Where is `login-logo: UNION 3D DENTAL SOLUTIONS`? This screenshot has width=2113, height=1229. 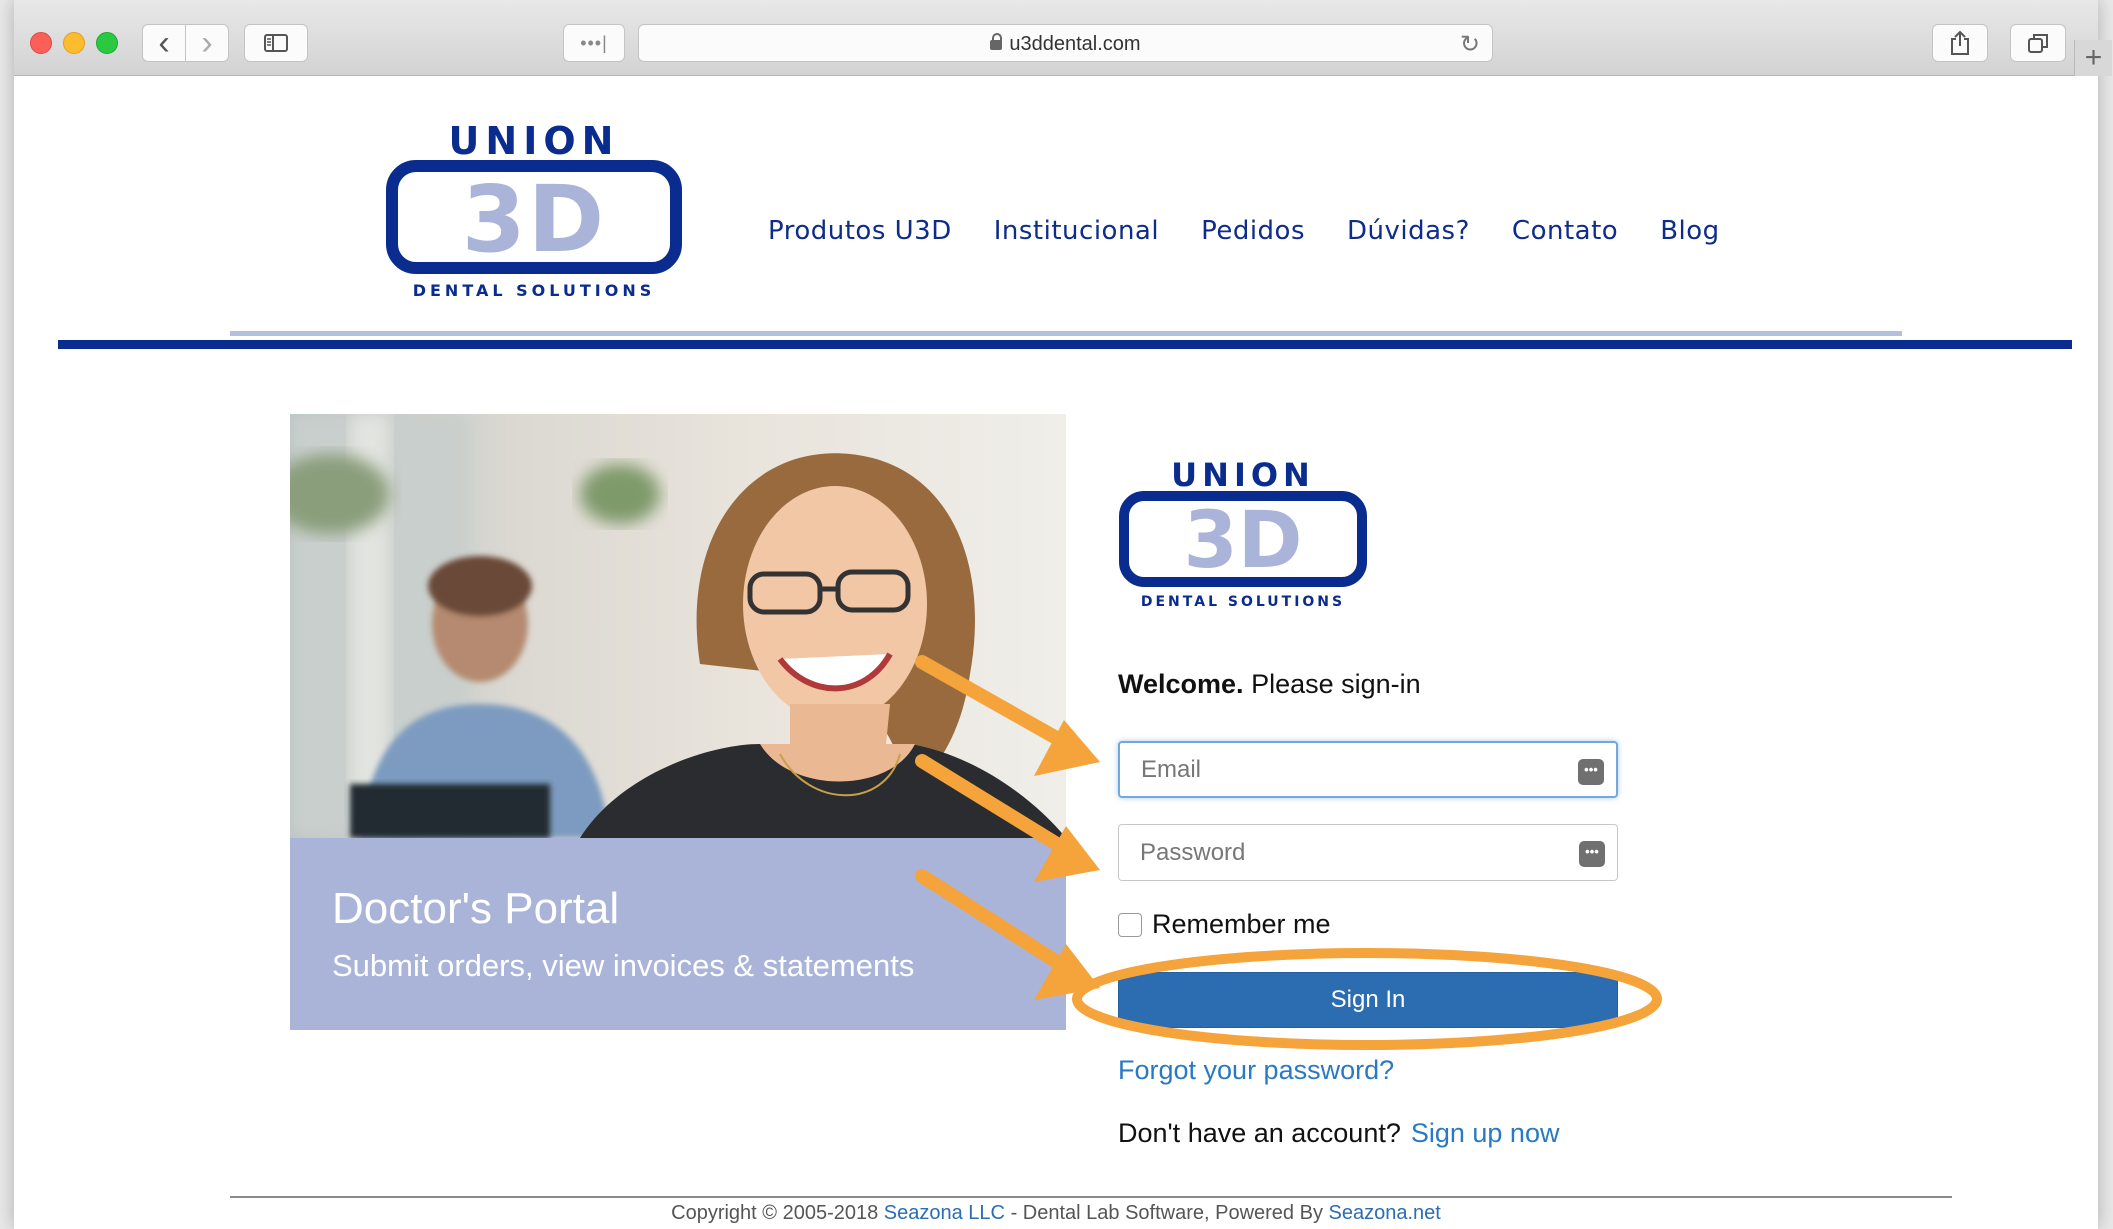
login-logo: UNION 3D DENTAL SOLUTIONS is located at coordinates (1243, 533).